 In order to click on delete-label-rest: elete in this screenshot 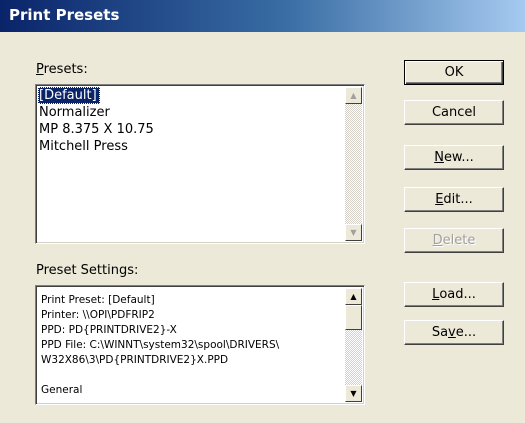, I will do `click(459, 240)`.